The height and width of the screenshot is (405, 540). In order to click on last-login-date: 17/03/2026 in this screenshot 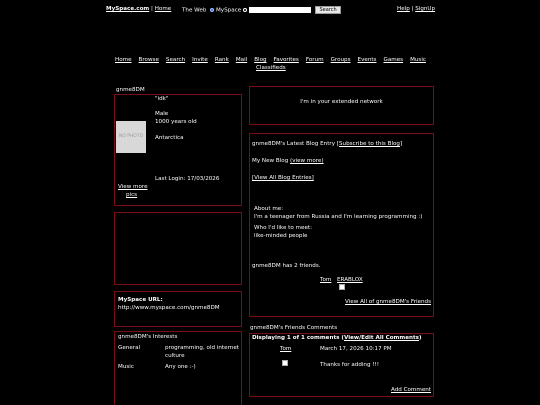, I will do `click(203, 179)`.